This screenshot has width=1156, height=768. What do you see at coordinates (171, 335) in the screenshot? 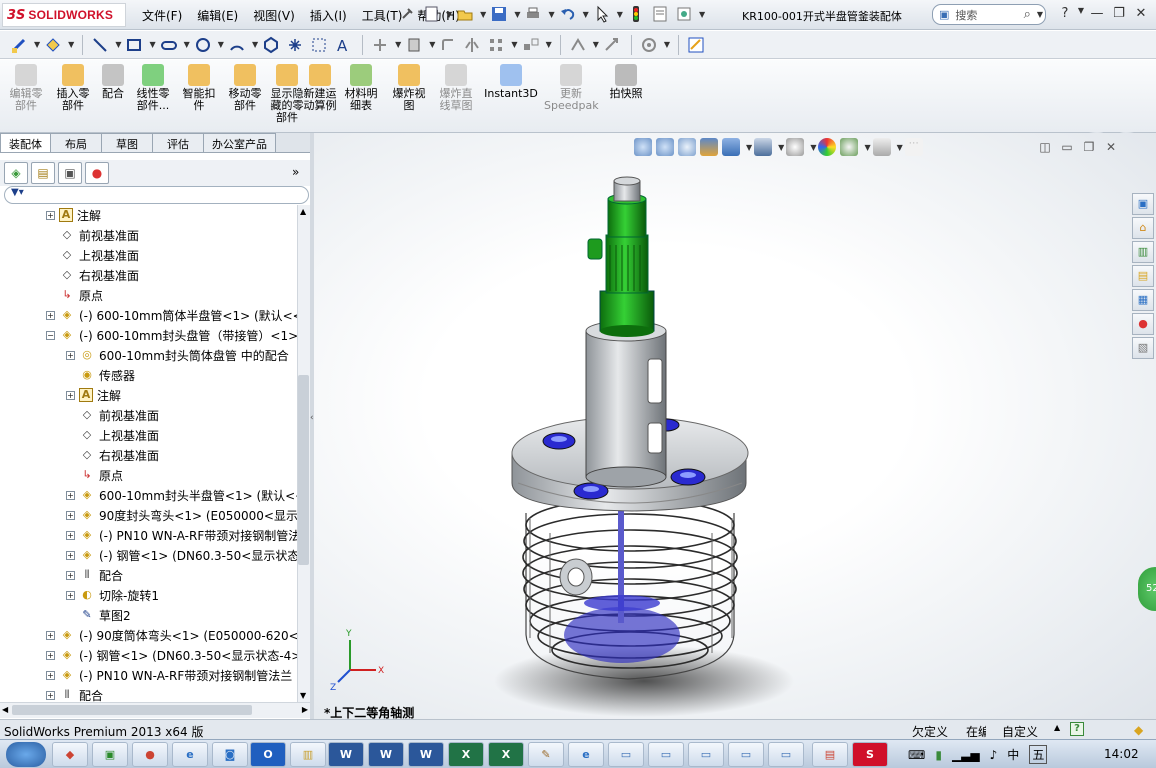
I see `tree-item: − ◈ (-) 600-10mm封头盘管（带接管）<1>` at bounding box center [171, 335].